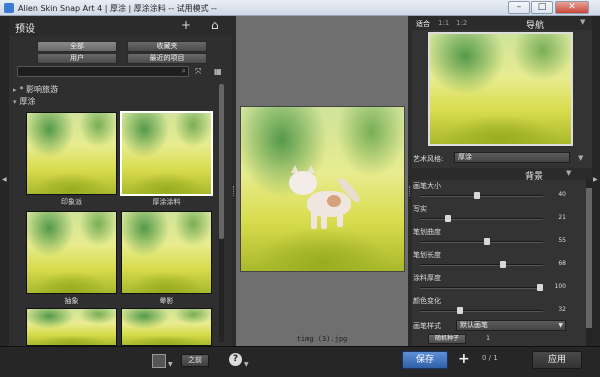 Image resolution: width=600 pixels, height=377 pixels. What do you see at coordinates (465, 157) in the screenshot?
I see `art-style-value: 厚涂` at bounding box center [465, 157].